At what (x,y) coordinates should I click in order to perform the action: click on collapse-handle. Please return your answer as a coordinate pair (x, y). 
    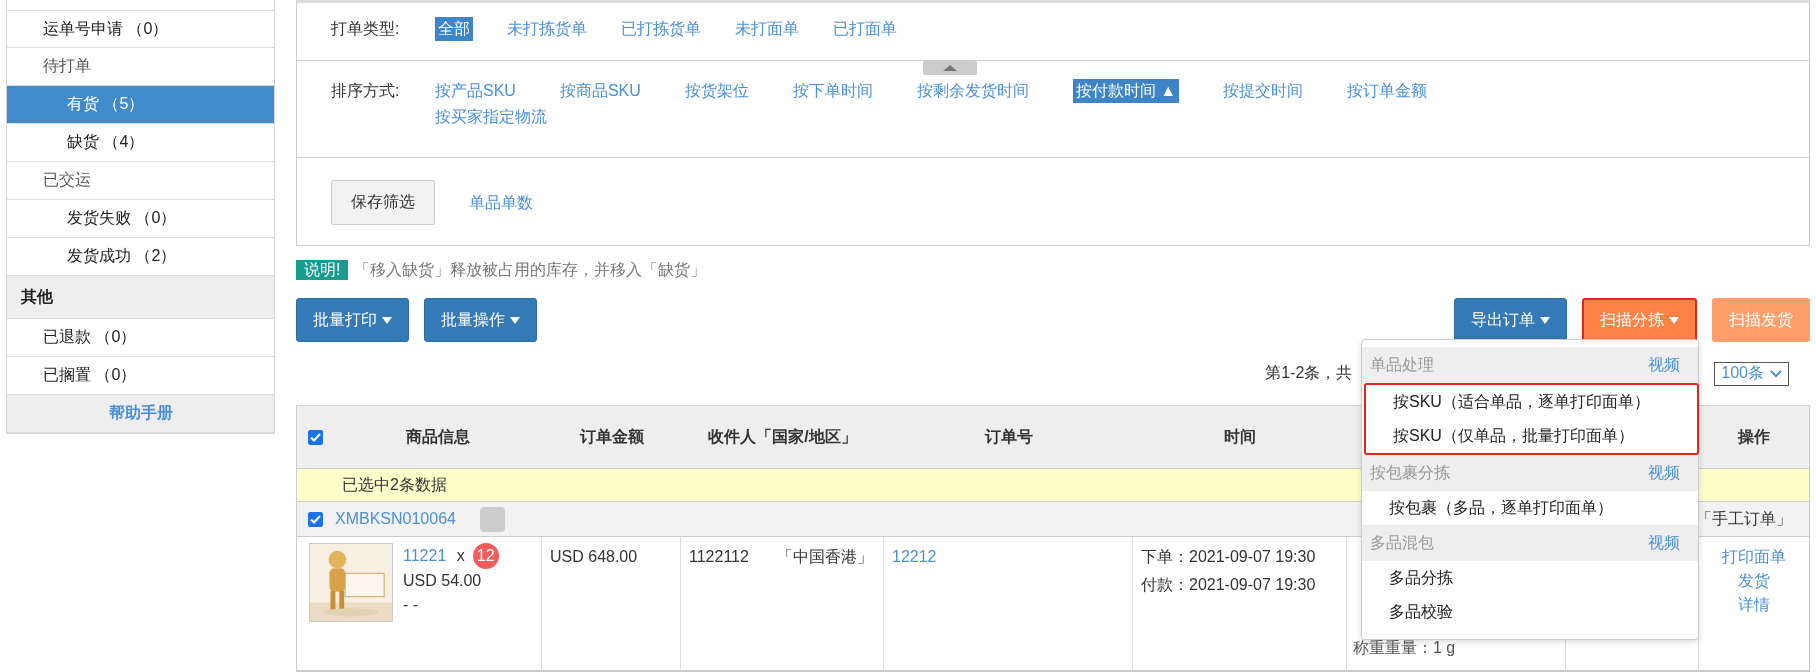
    Looking at the image, I should click on (950, 68).